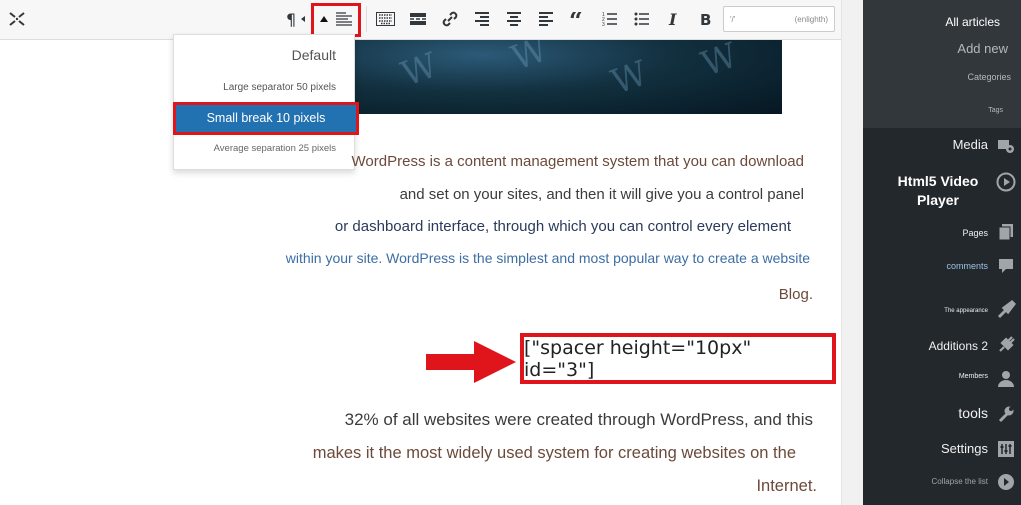  I want to click on menu-html5-video-player: Html5 Video Player, so click(938, 191).